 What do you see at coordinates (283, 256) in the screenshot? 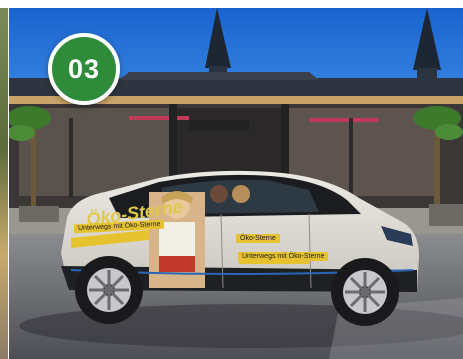
I see `car-slogan-right: Unterwegs mit Öko-Sterne` at bounding box center [283, 256].